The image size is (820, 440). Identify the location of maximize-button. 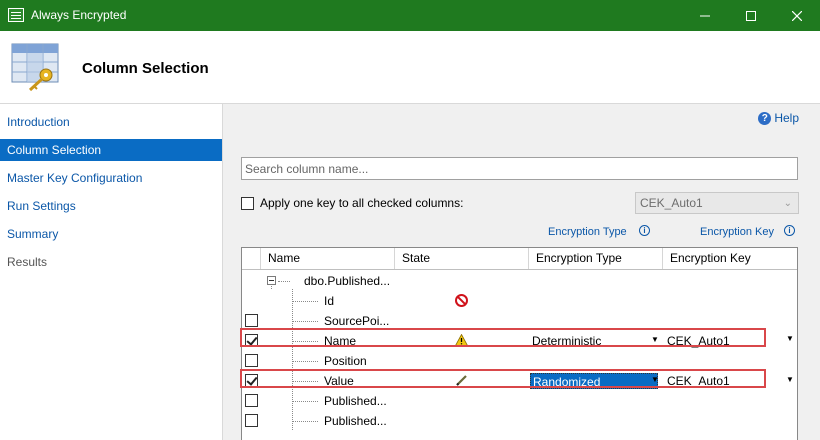
(751, 15).